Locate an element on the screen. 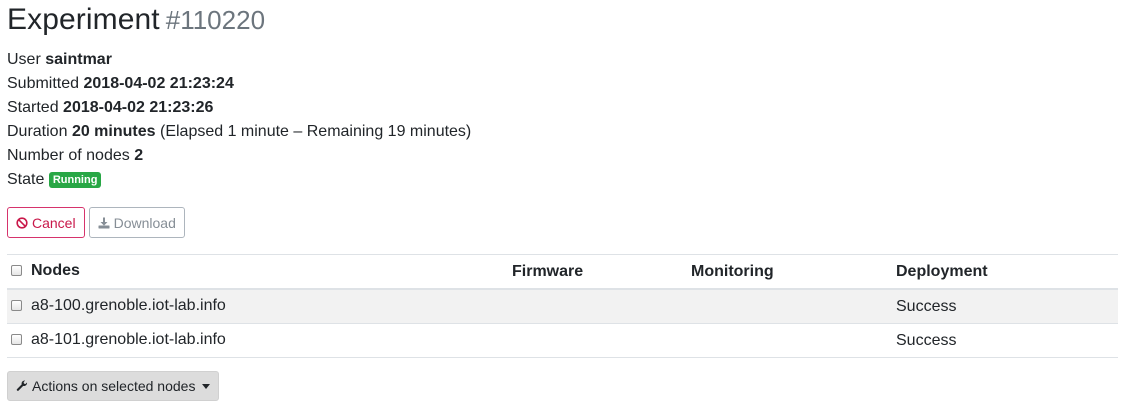  download-button-label: Download is located at coordinates (144, 222).